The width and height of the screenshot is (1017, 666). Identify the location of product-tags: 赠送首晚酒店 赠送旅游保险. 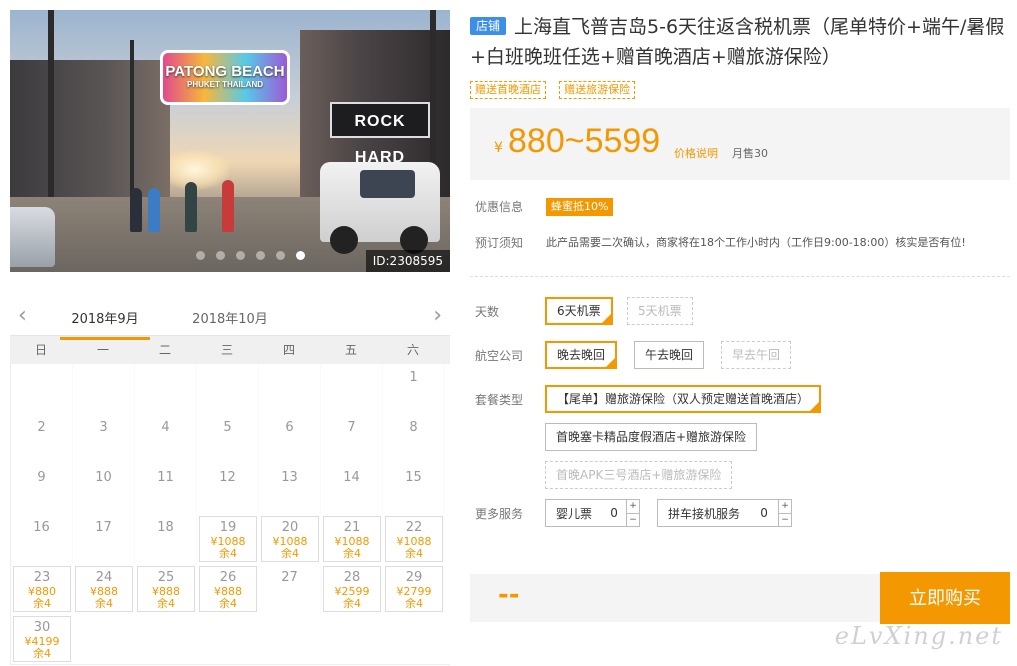
(740, 88).